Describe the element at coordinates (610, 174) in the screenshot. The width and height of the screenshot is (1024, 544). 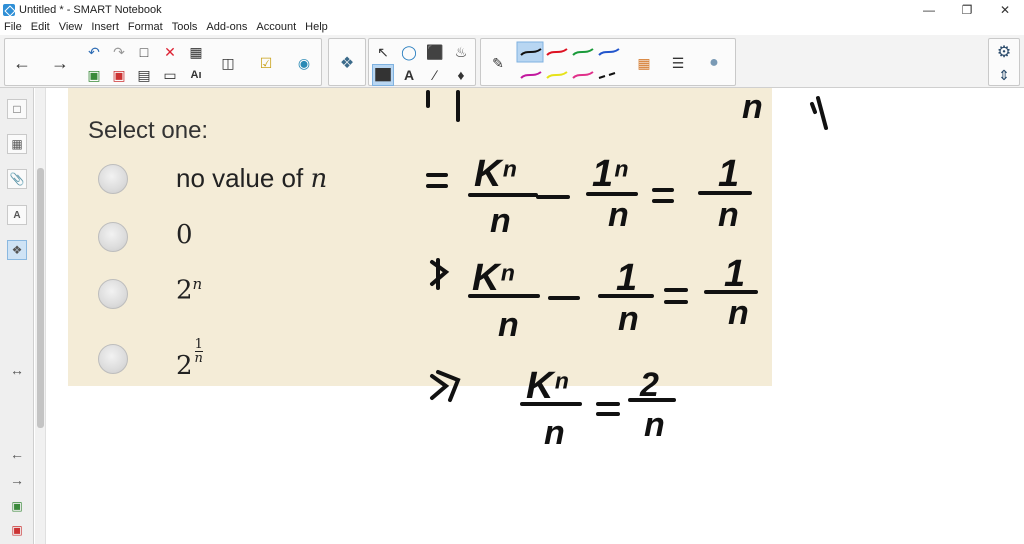
I see `ink-text: 1ⁿ` at that location.